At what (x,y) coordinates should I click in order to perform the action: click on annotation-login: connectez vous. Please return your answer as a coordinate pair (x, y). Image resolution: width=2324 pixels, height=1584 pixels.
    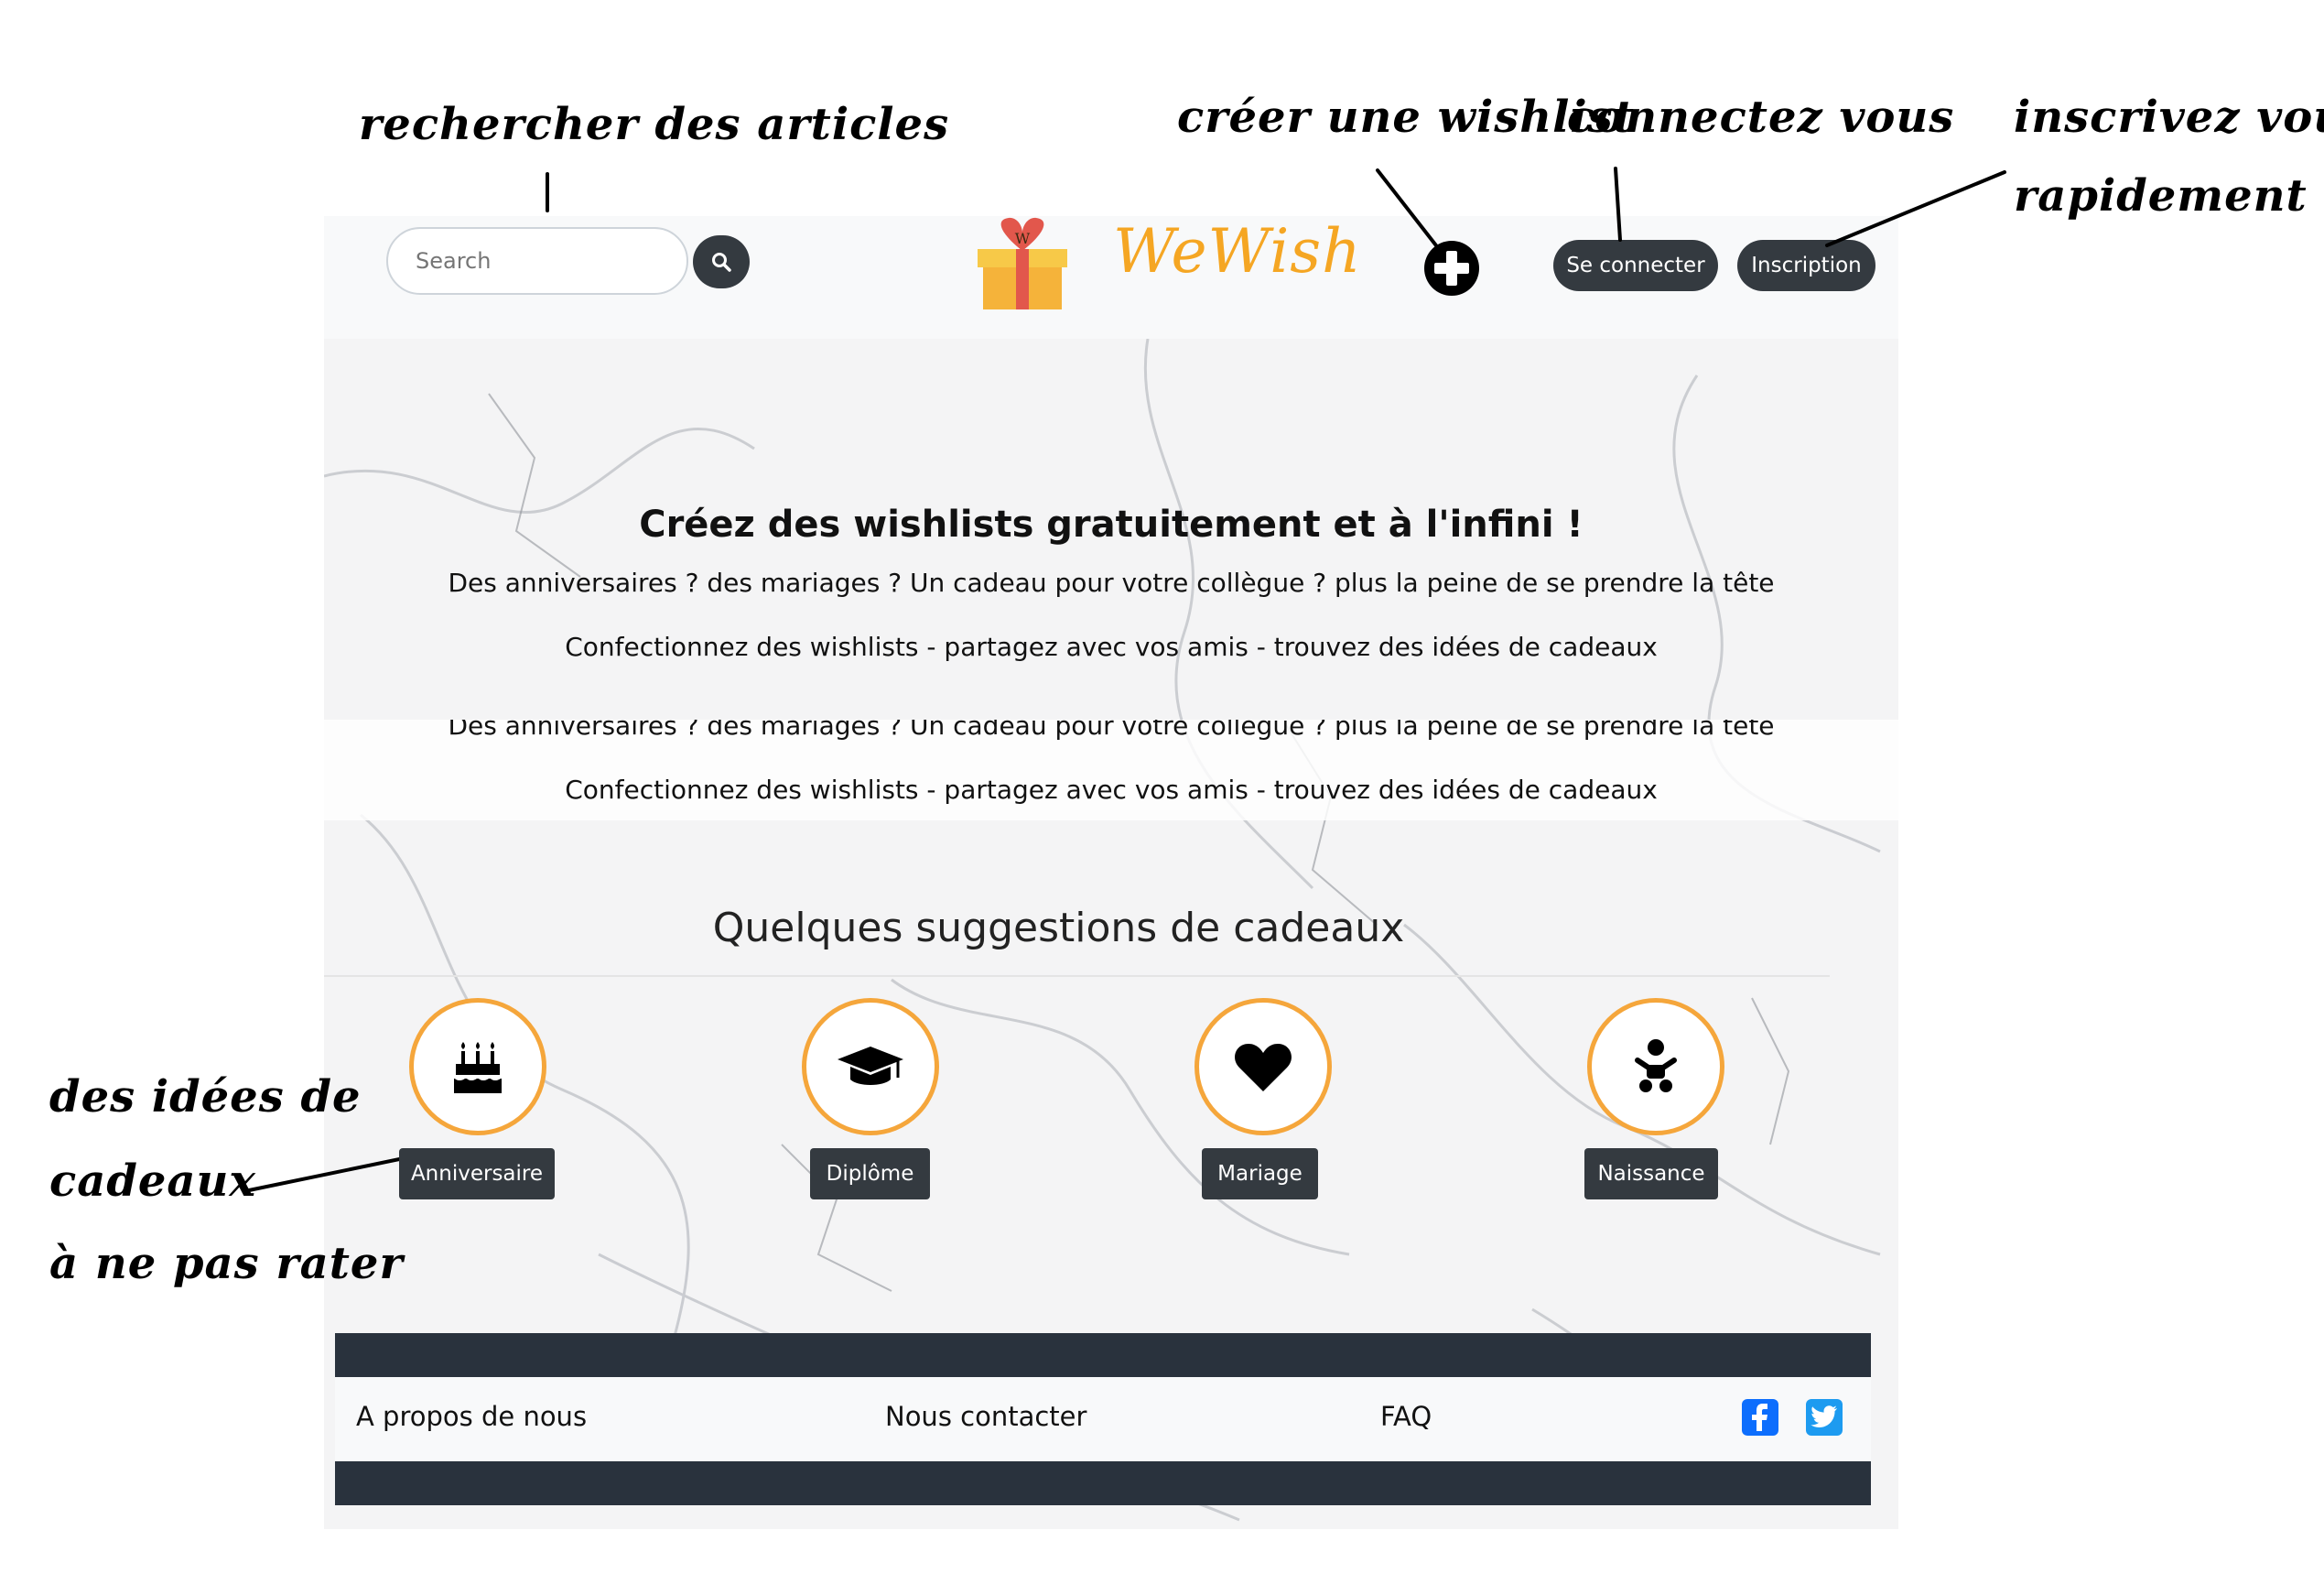
    Looking at the image, I should click on (1761, 117).